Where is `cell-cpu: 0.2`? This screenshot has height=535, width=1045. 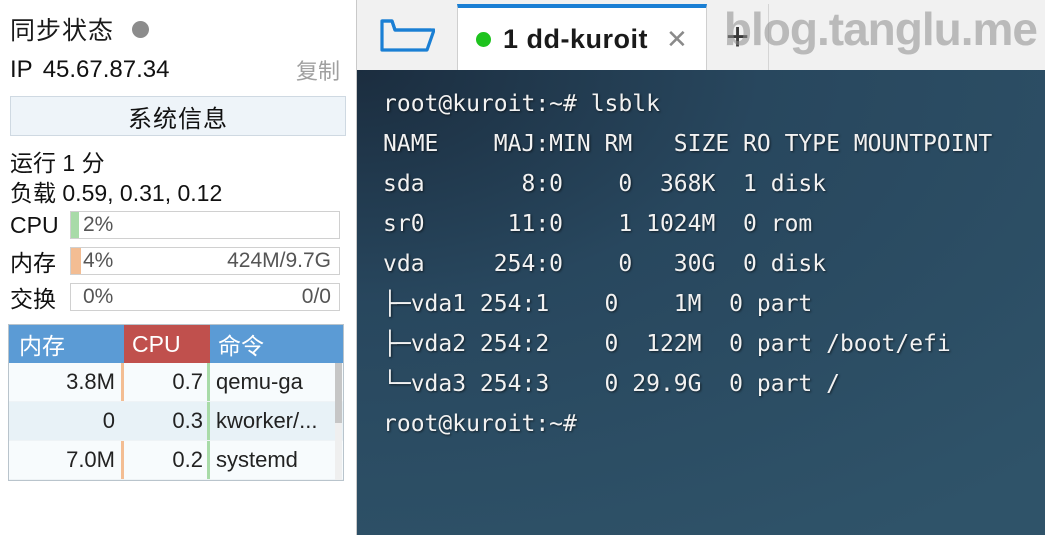
cell-cpu: 0.2 is located at coordinates (167, 460).